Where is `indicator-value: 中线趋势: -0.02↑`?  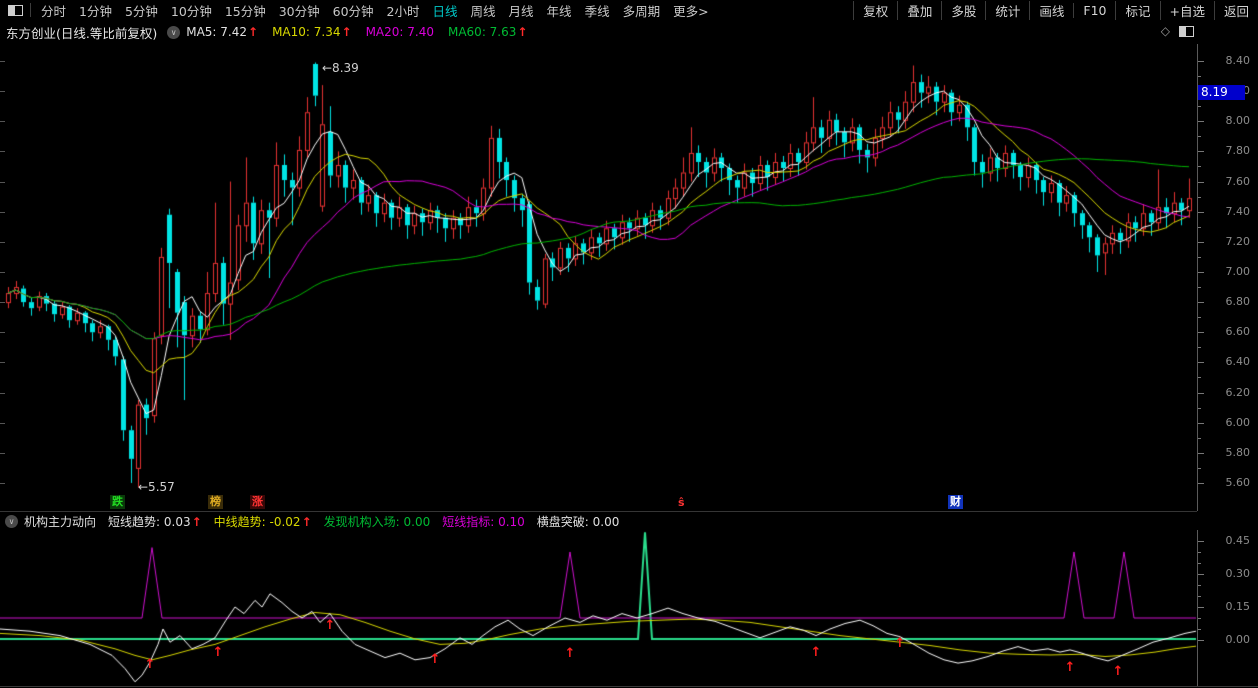 indicator-value: 中线趋势: -0.02↑ is located at coordinates (262, 521).